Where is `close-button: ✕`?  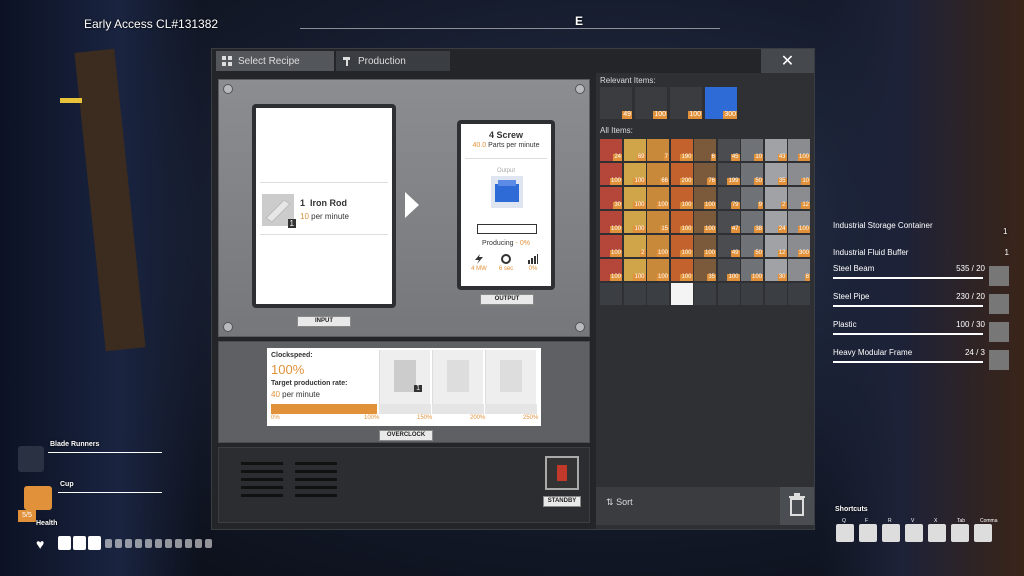 close-button: ✕ is located at coordinates (787, 61).